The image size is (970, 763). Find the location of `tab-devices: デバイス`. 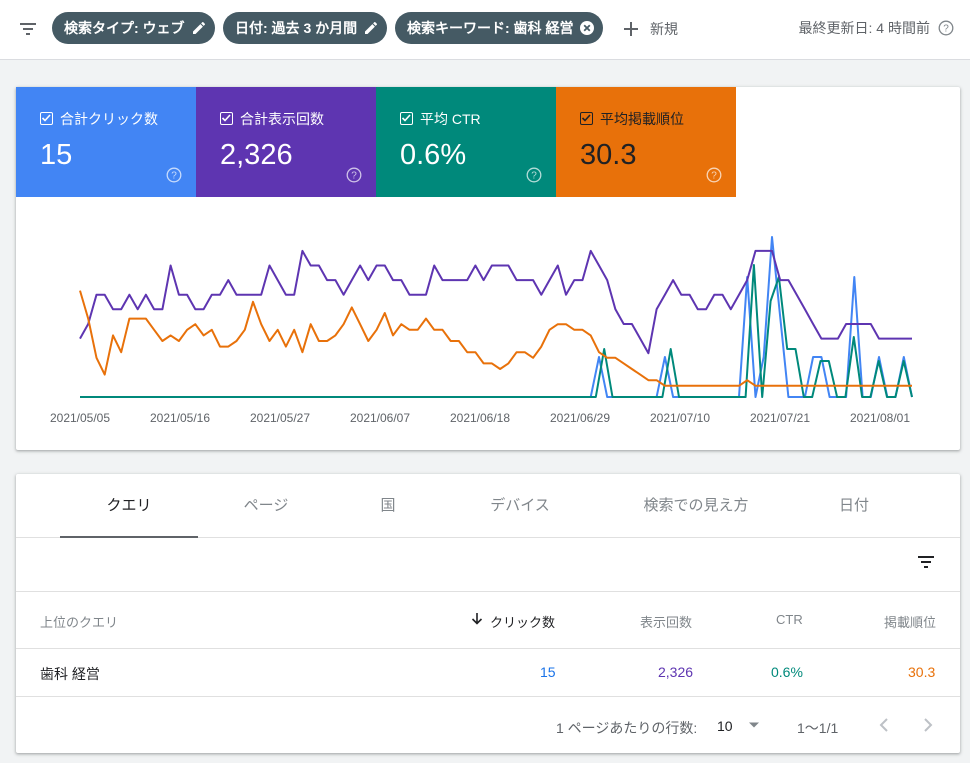

tab-devices: デバイス is located at coordinates (520, 506).